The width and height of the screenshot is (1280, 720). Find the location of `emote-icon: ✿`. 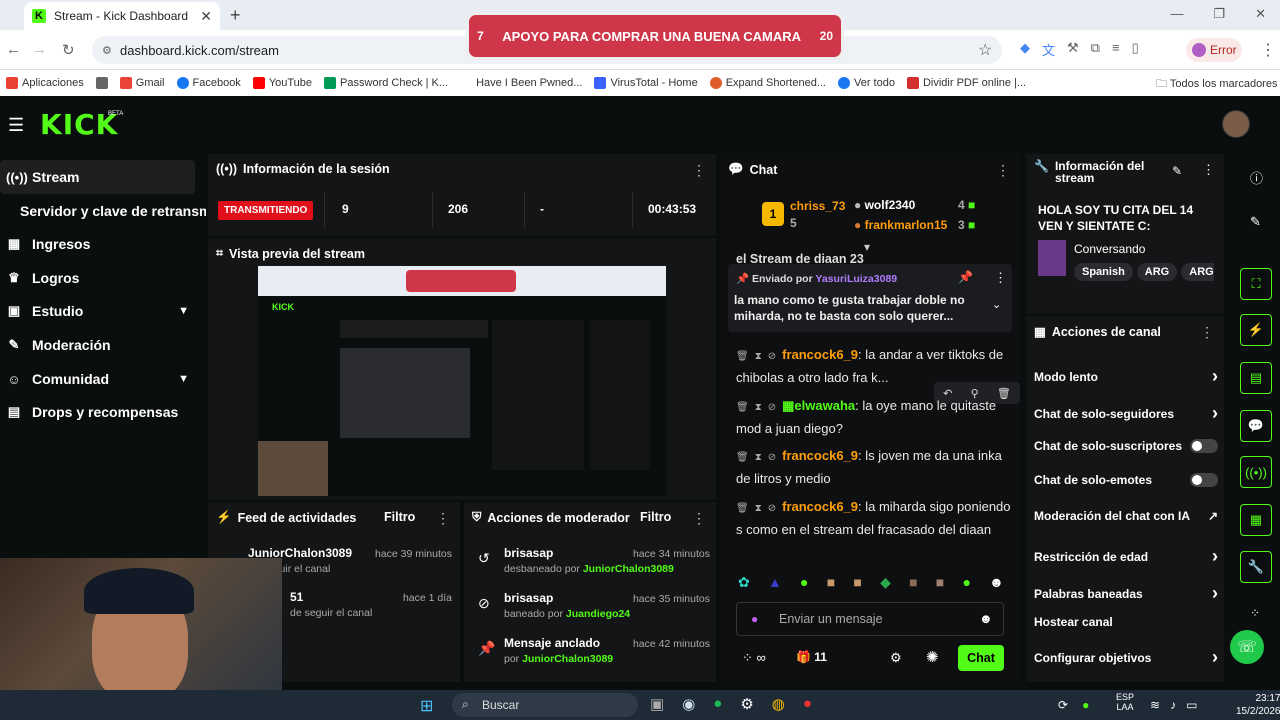

emote-icon: ✿ is located at coordinates (744, 584).